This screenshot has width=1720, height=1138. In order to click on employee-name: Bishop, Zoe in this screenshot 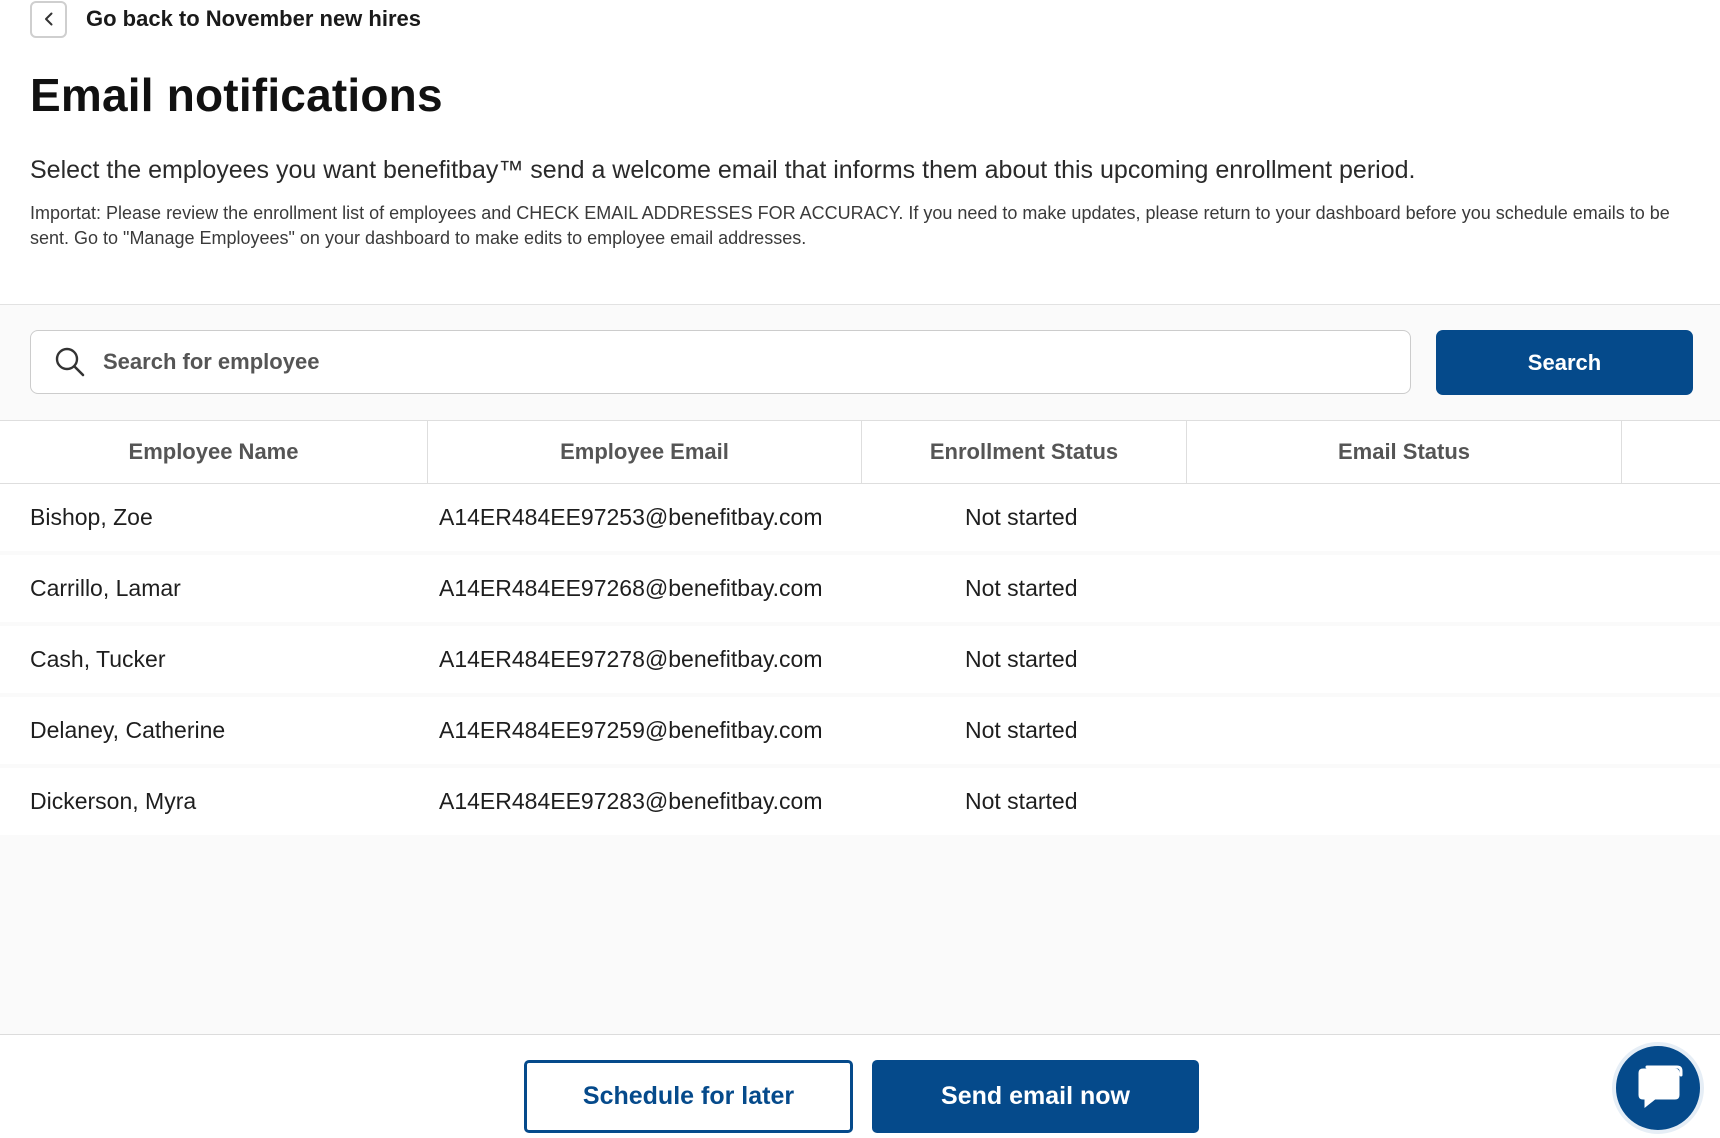, I will do `click(91, 517)`.